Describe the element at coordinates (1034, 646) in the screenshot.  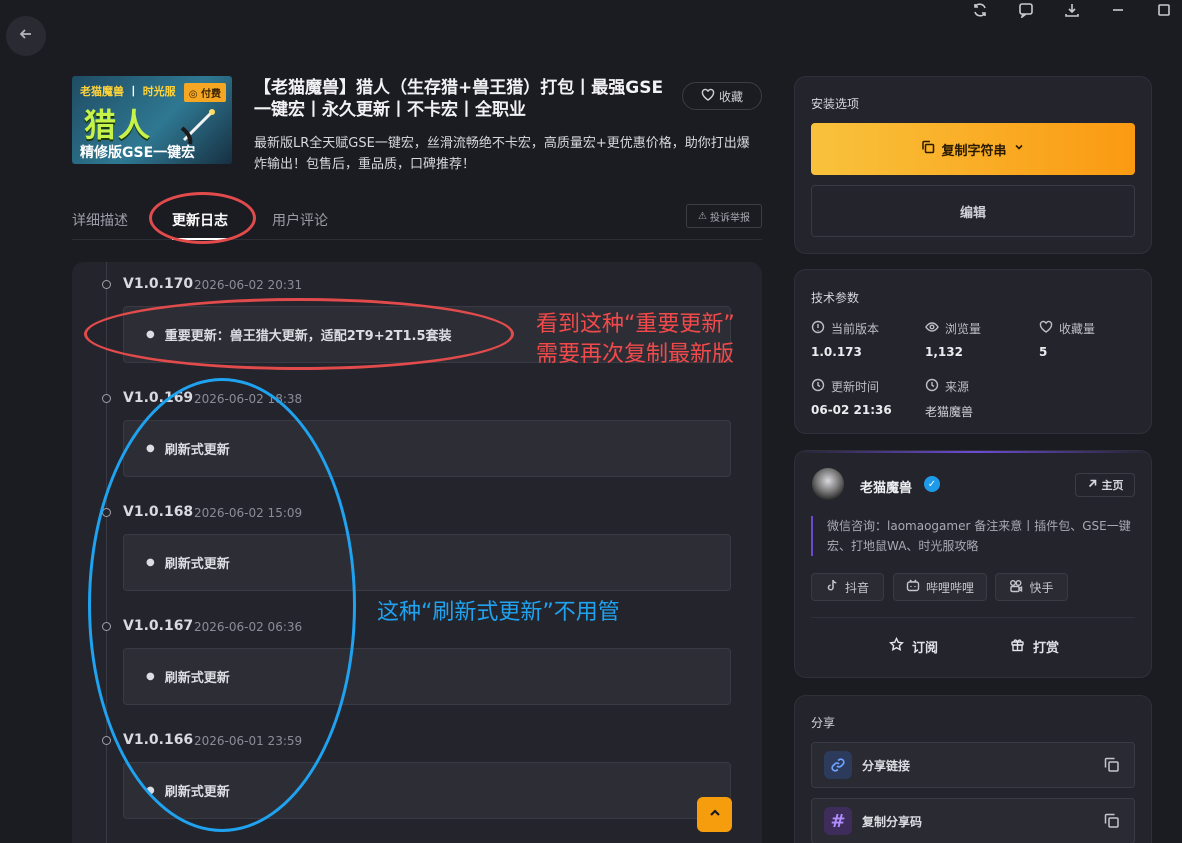
I see `tip-button: 打赏` at that location.